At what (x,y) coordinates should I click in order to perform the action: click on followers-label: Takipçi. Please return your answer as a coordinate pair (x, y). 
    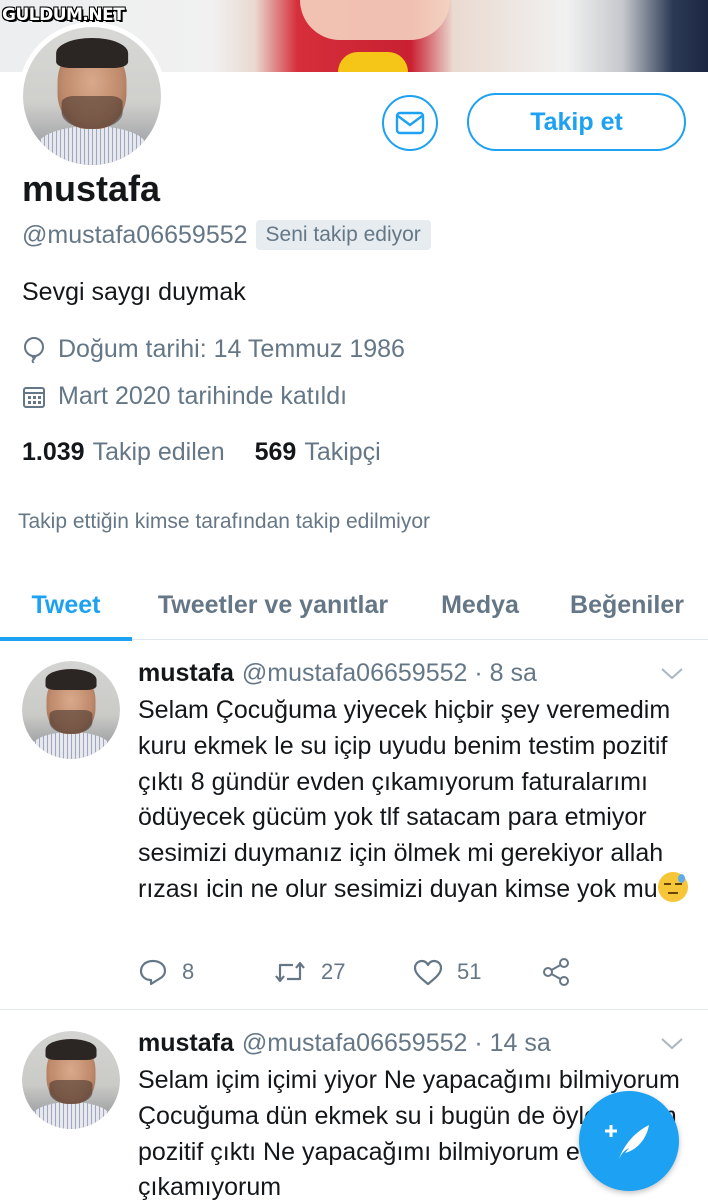
    Looking at the image, I should click on (342, 452).